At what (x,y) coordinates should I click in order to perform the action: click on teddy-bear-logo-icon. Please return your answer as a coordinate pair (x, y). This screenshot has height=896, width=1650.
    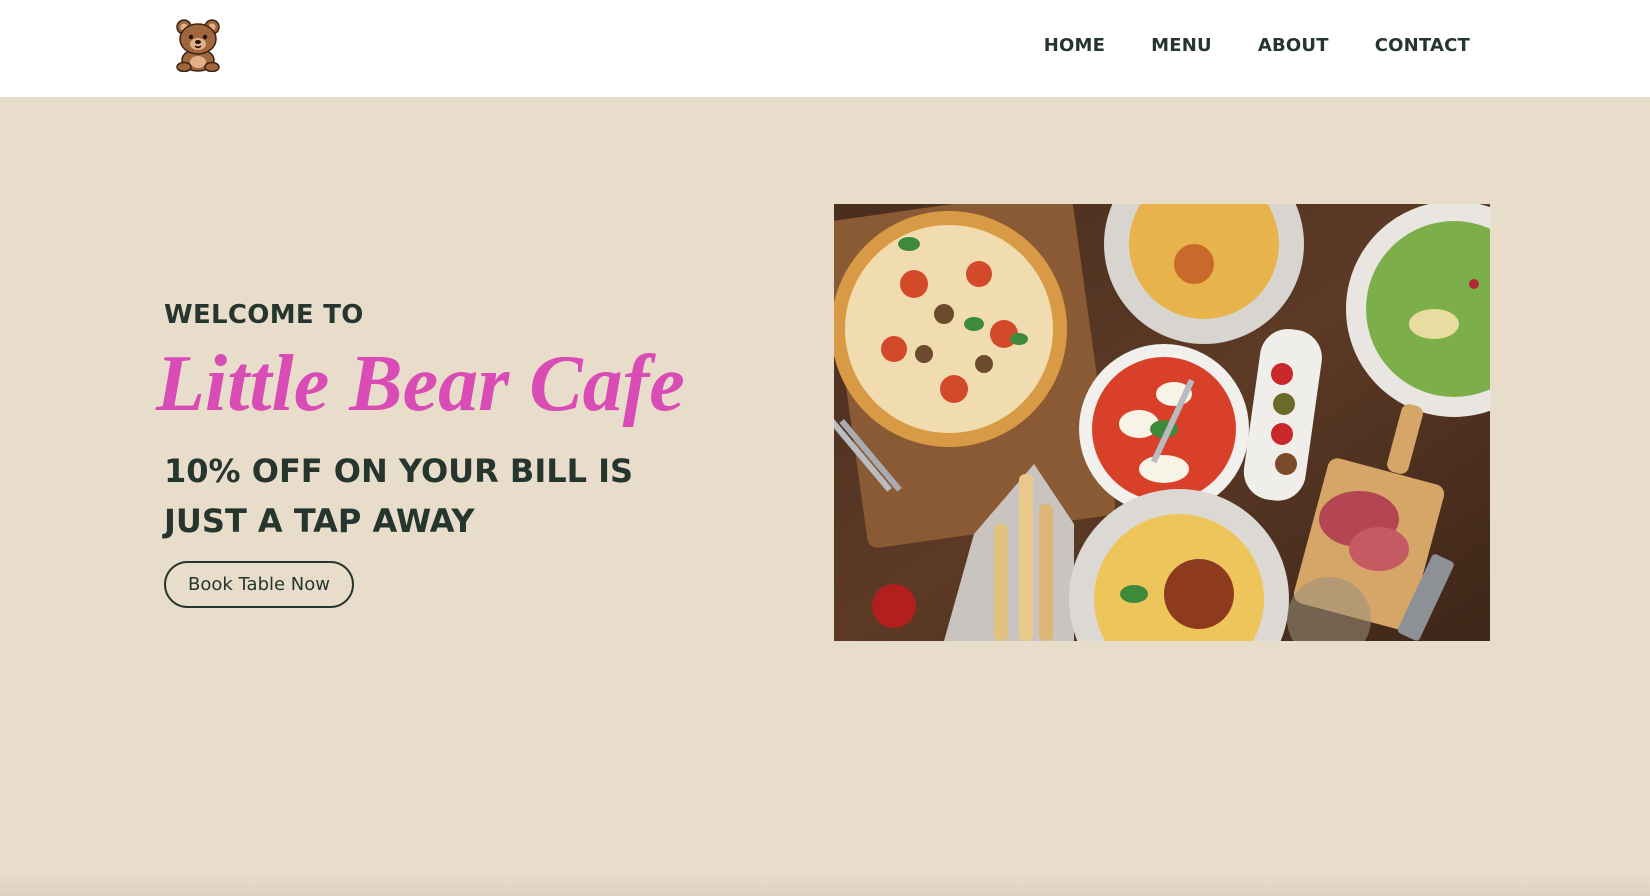
    Looking at the image, I should click on (198, 45).